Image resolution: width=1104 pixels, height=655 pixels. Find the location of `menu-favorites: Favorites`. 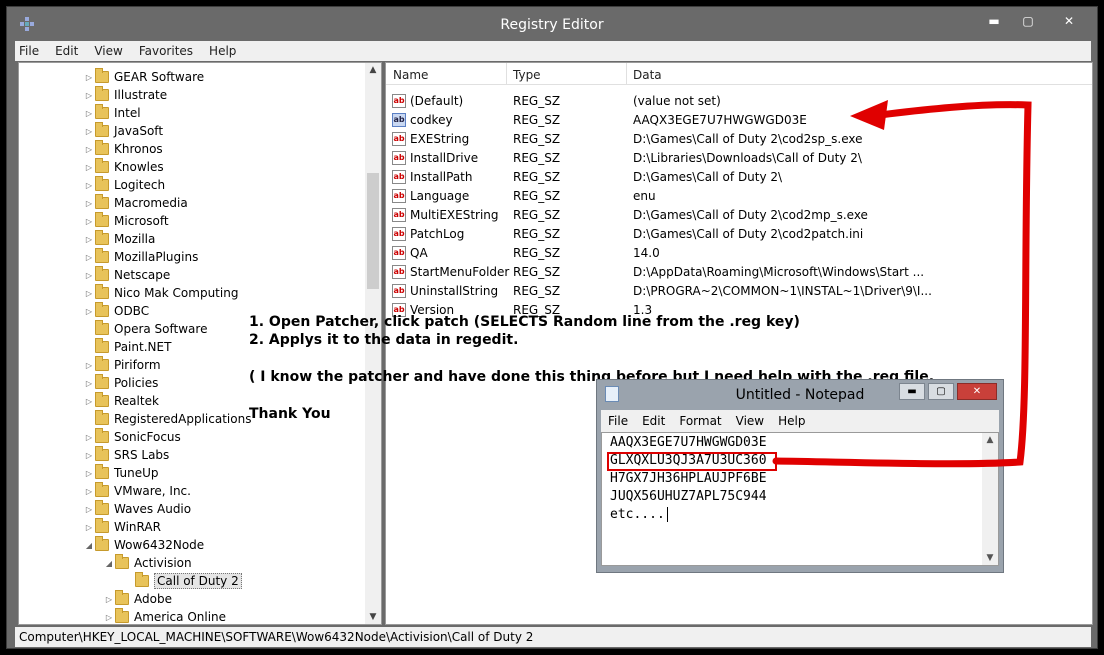

menu-favorites: Favorites is located at coordinates (166, 51).